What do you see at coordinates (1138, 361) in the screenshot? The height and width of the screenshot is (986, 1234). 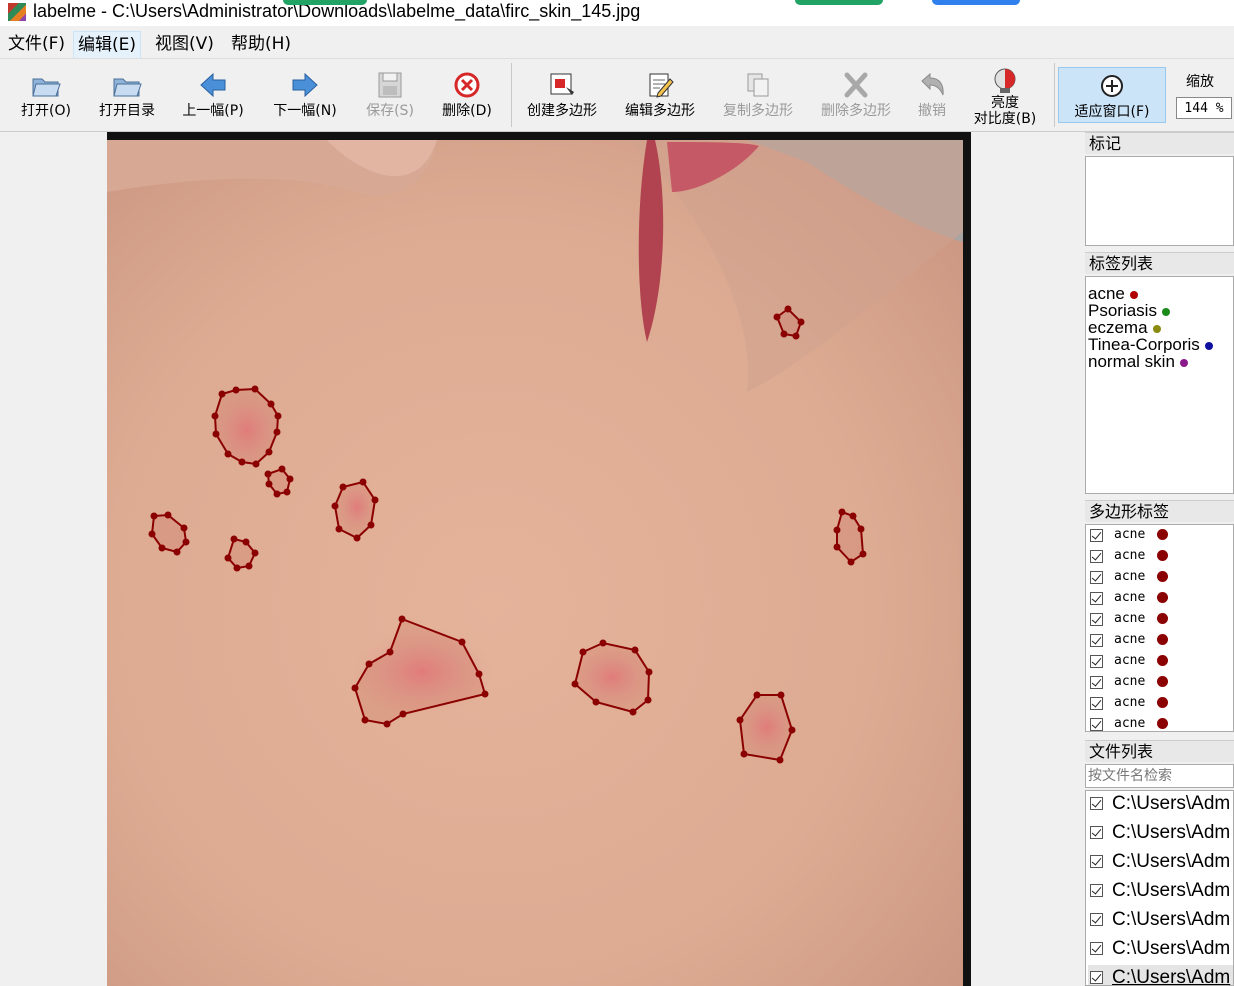 I see `label-item-normal-skin: normal skin` at bounding box center [1138, 361].